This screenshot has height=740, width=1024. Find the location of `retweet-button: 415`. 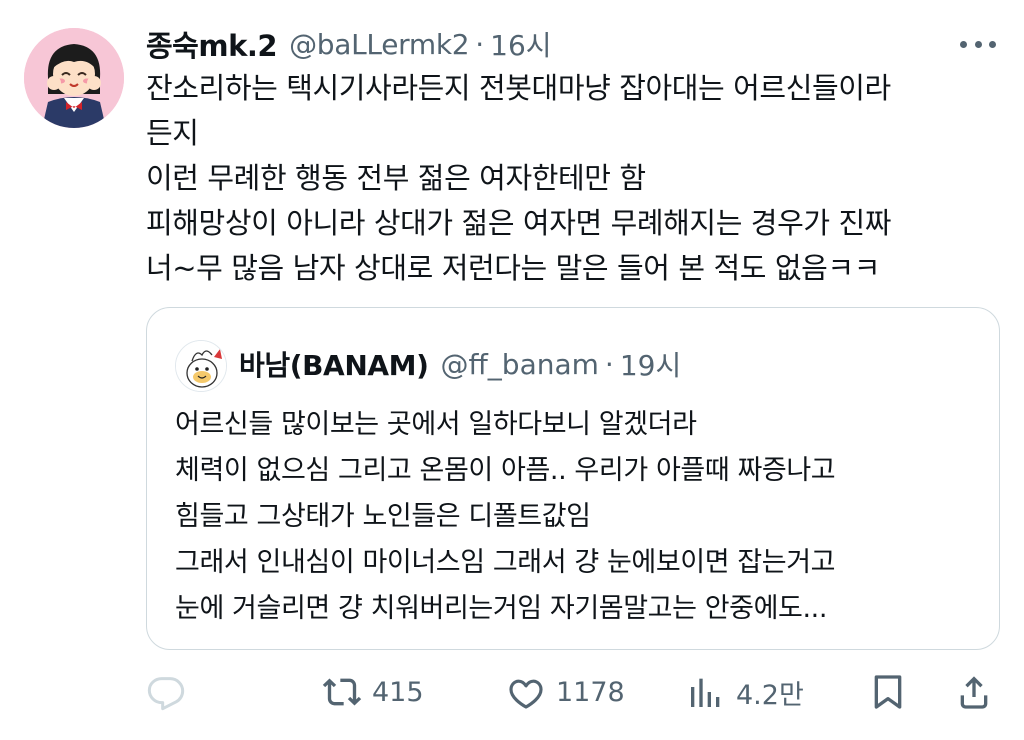

retweet-button: 415 is located at coordinates (373, 692).